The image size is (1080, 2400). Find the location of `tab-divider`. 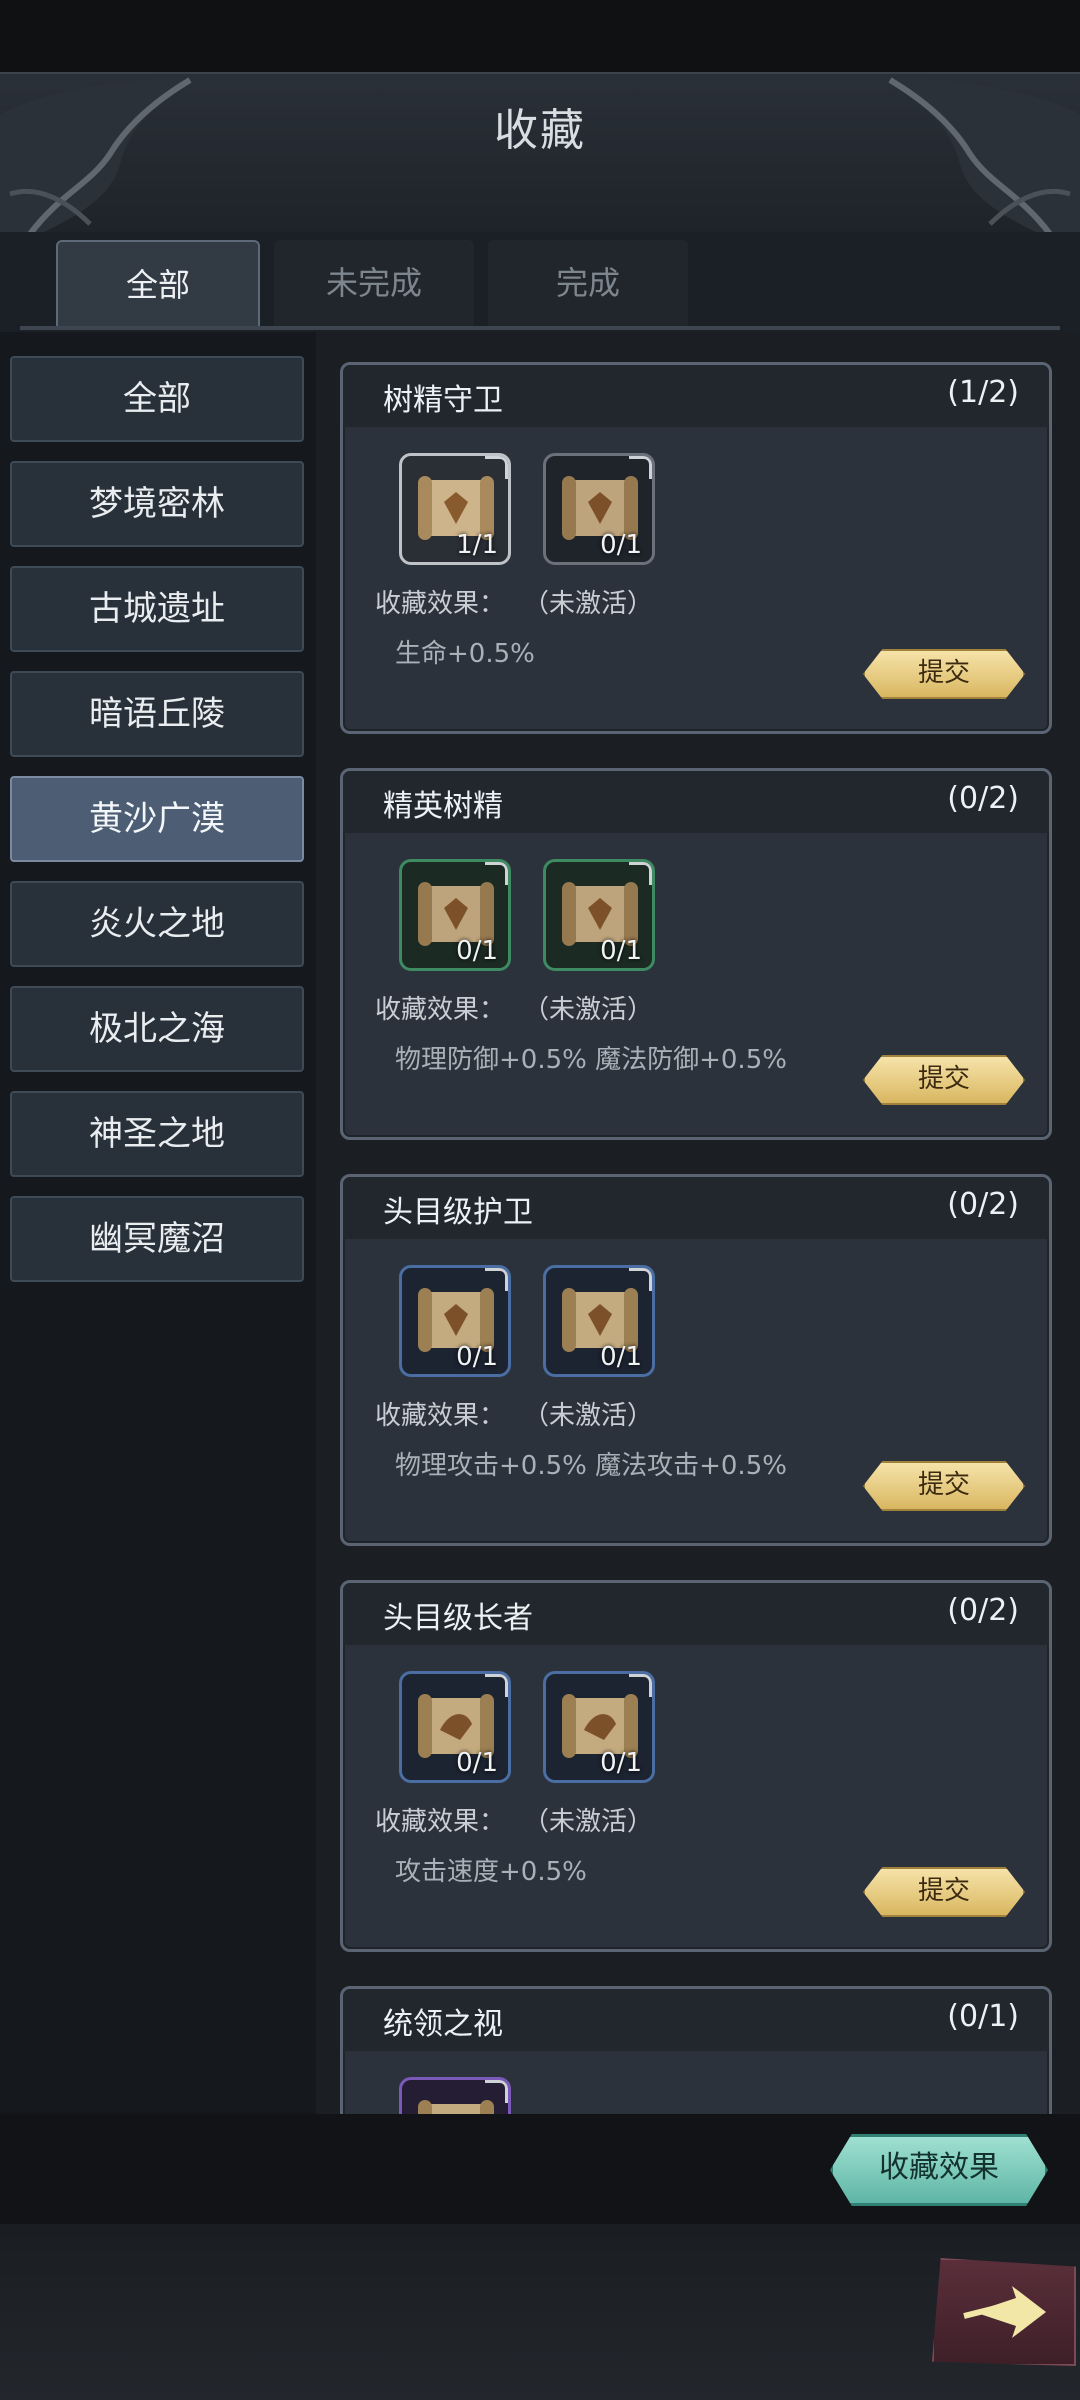

tab-divider is located at coordinates (540, 328).